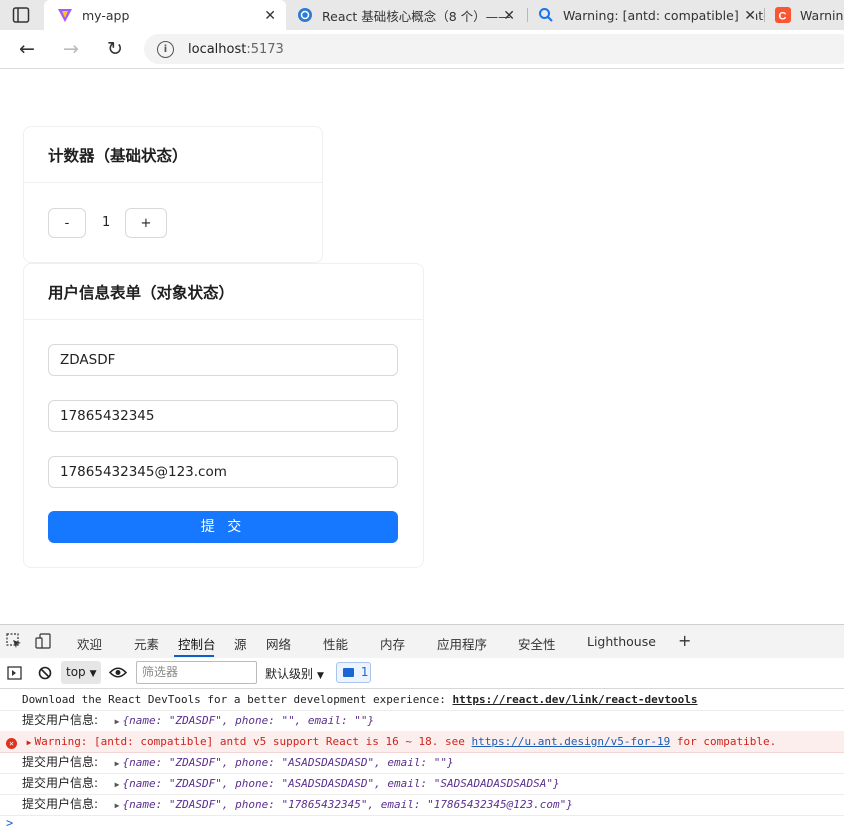 Image resolution: width=844 pixels, height=833 pixels. What do you see at coordinates (27, 49) in the screenshot?
I see `back-arrow-icon: ←` at bounding box center [27, 49].